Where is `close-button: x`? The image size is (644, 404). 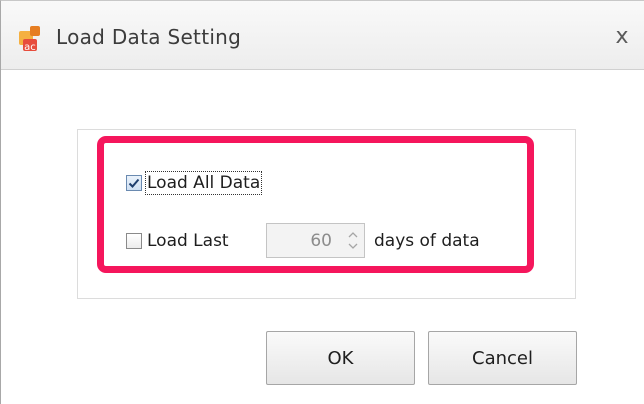 close-button: x is located at coordinates (622, 36).